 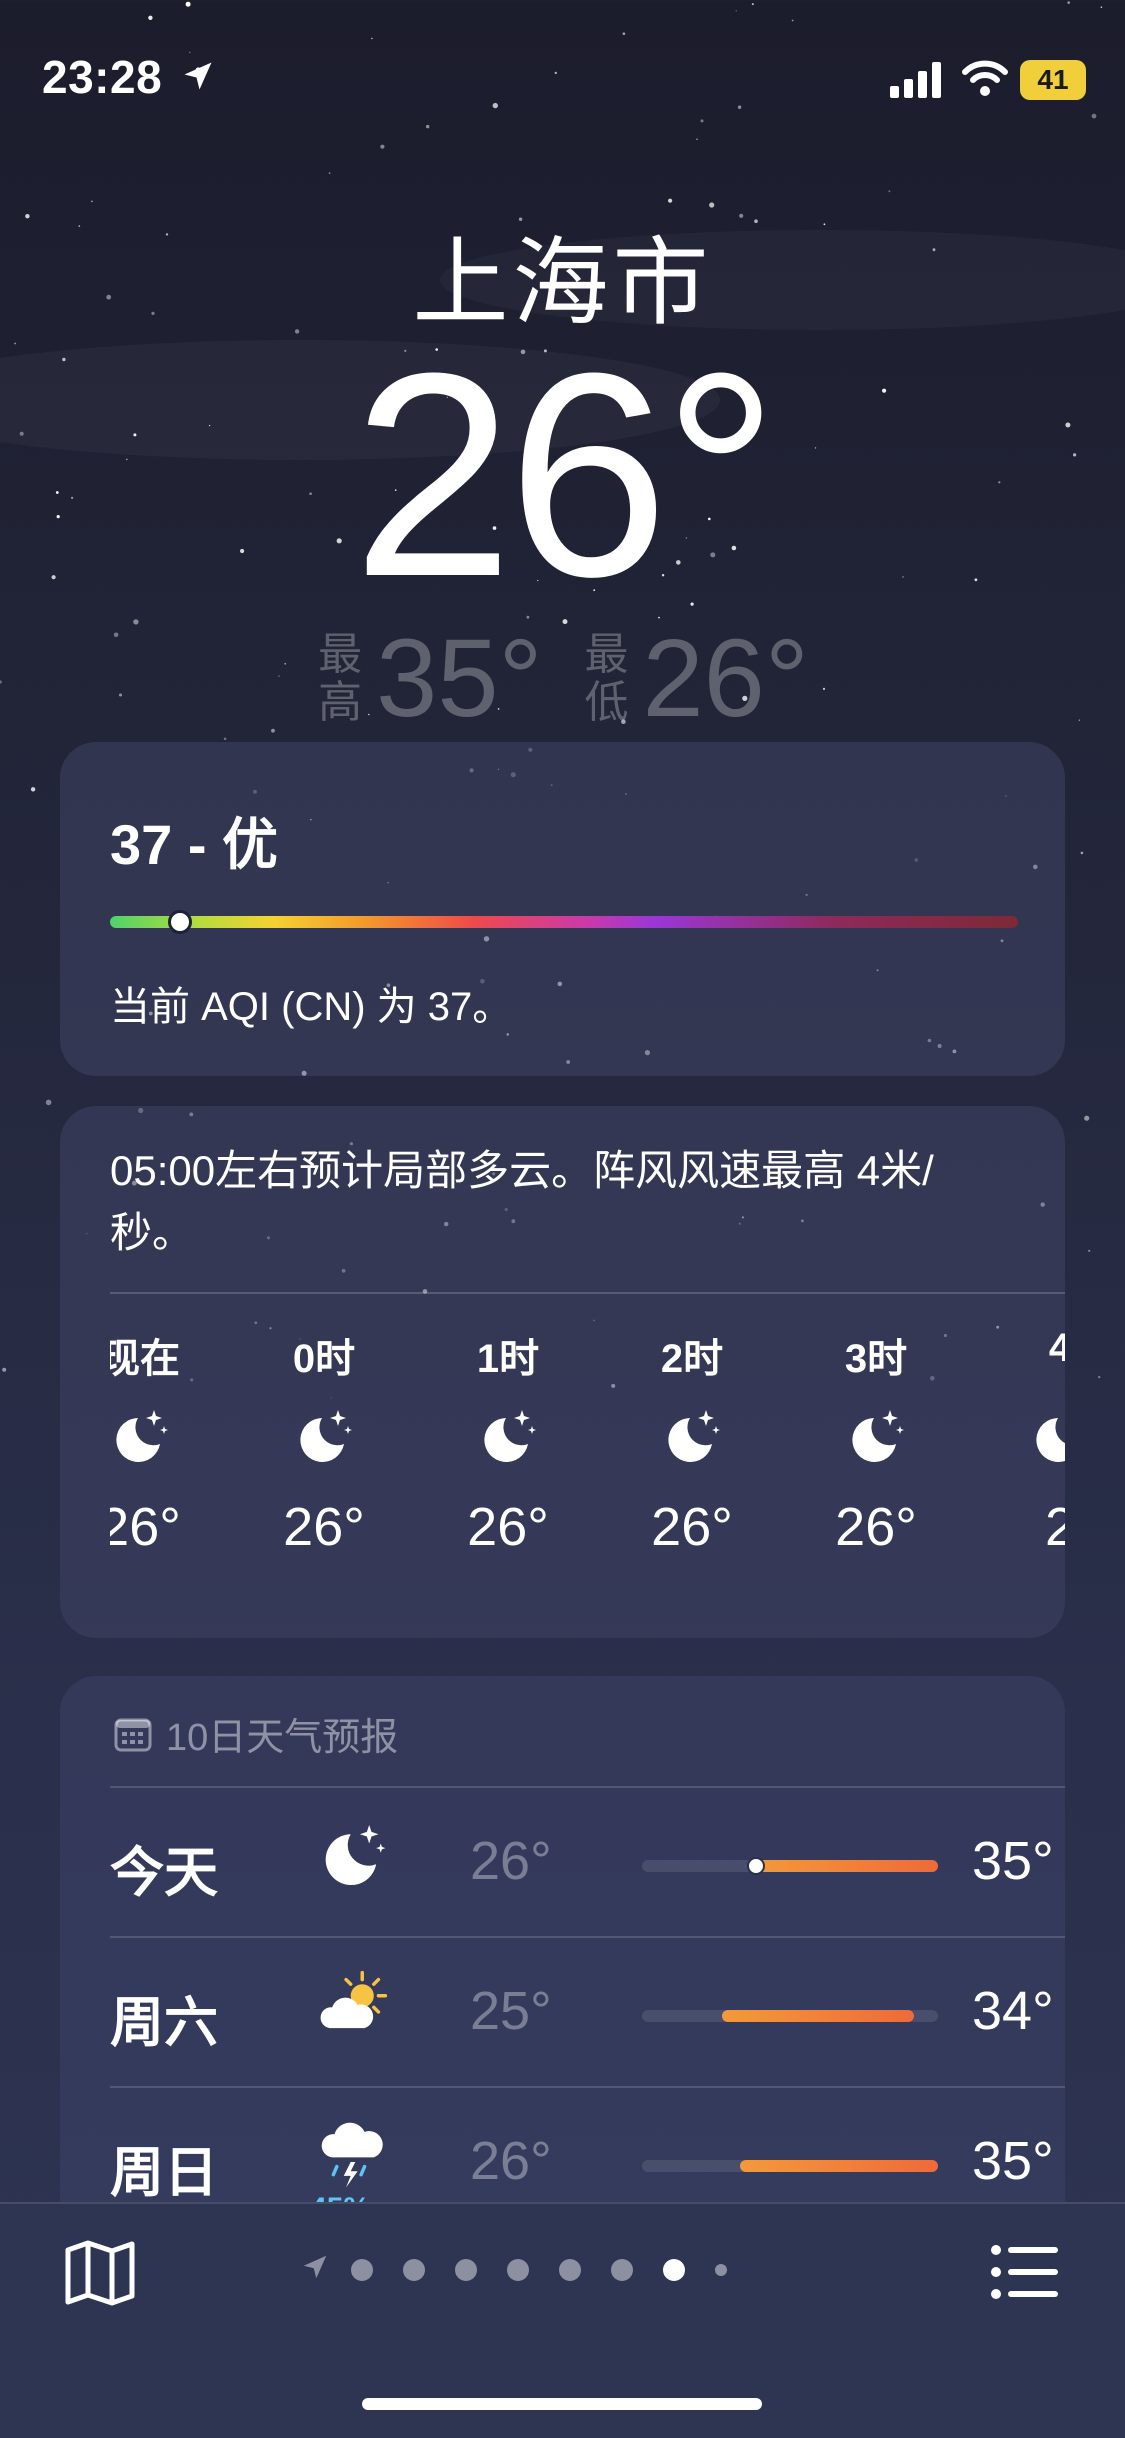 I want to click on hour-label: 0时, so click(x=324, y=1359).